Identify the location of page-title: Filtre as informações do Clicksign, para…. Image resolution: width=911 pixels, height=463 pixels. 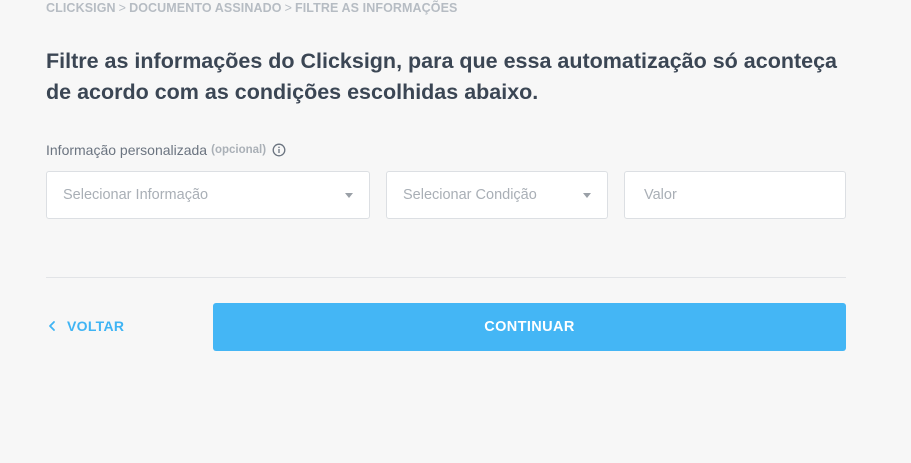
(441, 76).